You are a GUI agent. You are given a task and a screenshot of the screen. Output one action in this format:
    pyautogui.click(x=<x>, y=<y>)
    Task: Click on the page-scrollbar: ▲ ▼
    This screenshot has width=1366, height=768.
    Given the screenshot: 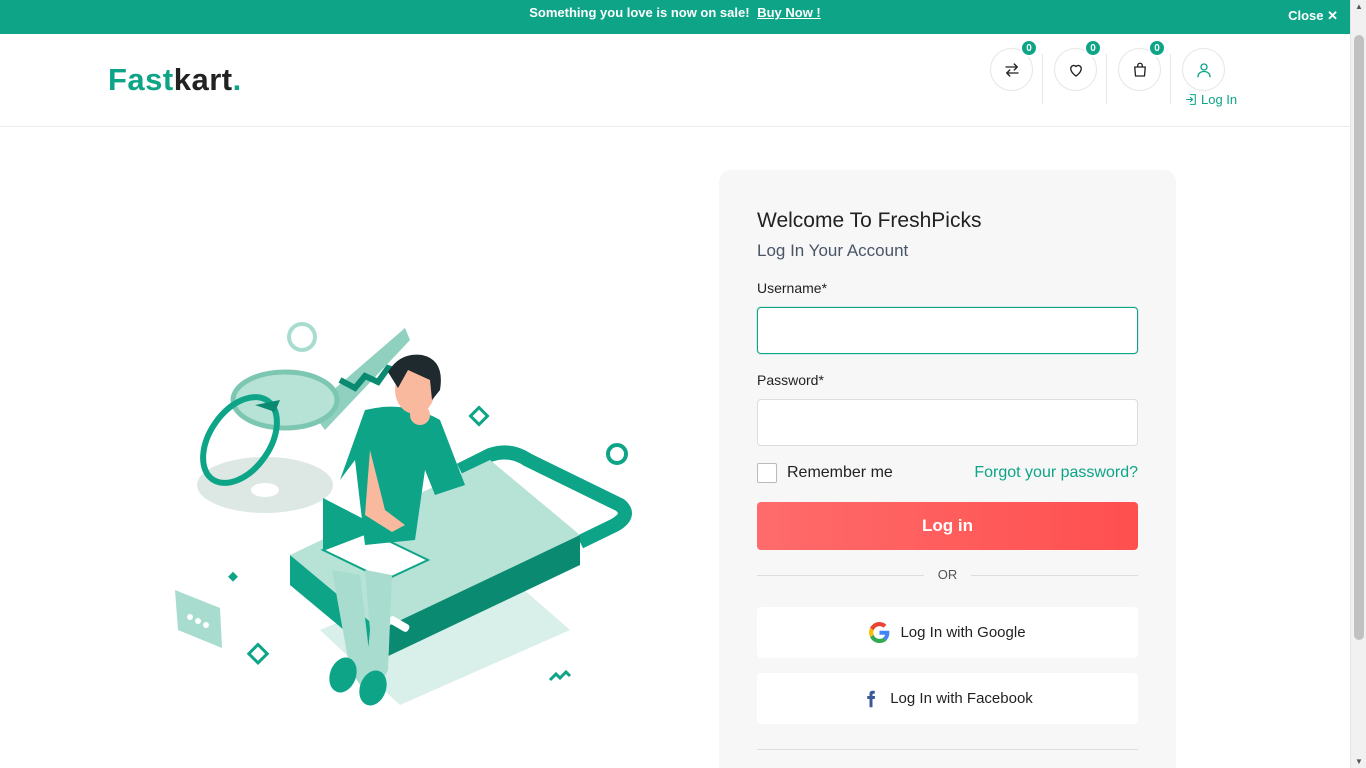 What is the action you would take?
    pyautogui.click(x=1358, y=384)
    